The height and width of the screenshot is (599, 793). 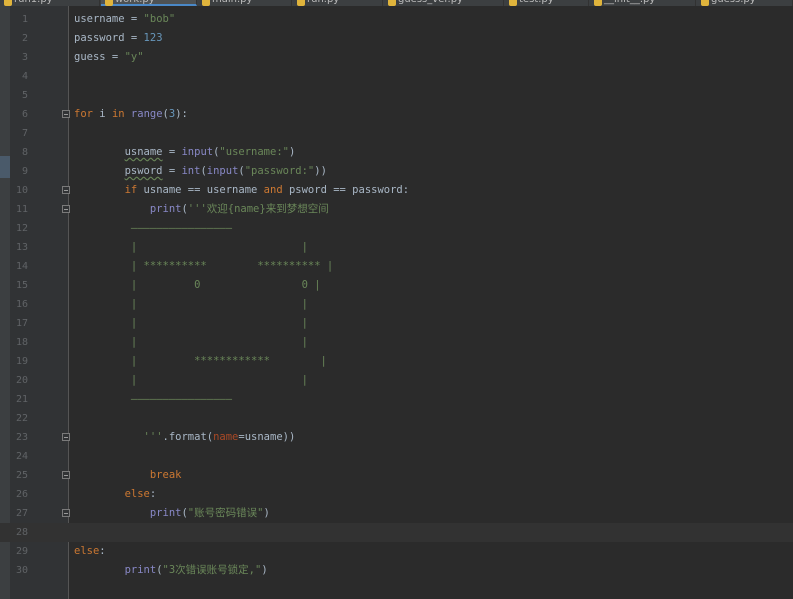 I want to click on code-token: :, so click(x=102, y=551).